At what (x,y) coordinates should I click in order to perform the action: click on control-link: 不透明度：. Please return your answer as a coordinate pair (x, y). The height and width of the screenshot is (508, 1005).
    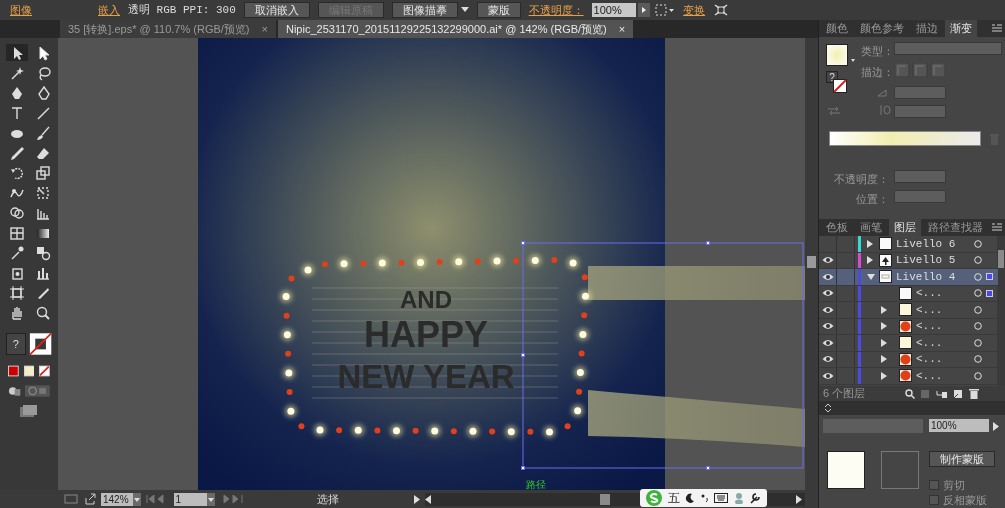
    Looking at the image, I should click on (556, 10).